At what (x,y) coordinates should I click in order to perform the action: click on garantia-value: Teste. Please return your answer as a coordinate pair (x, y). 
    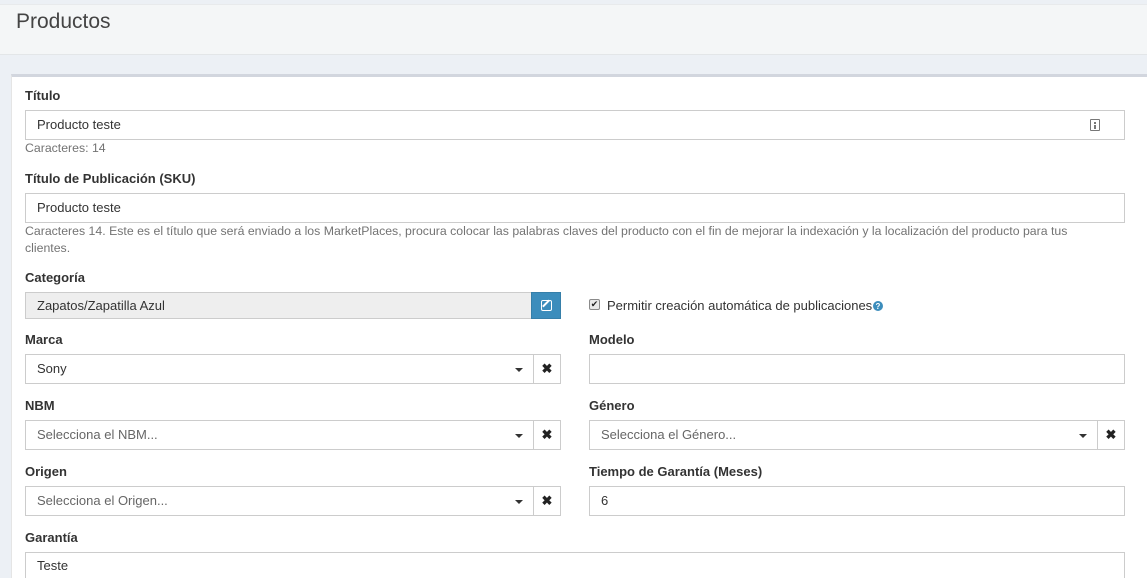
    Looking at the image, I should click on (53, 565).